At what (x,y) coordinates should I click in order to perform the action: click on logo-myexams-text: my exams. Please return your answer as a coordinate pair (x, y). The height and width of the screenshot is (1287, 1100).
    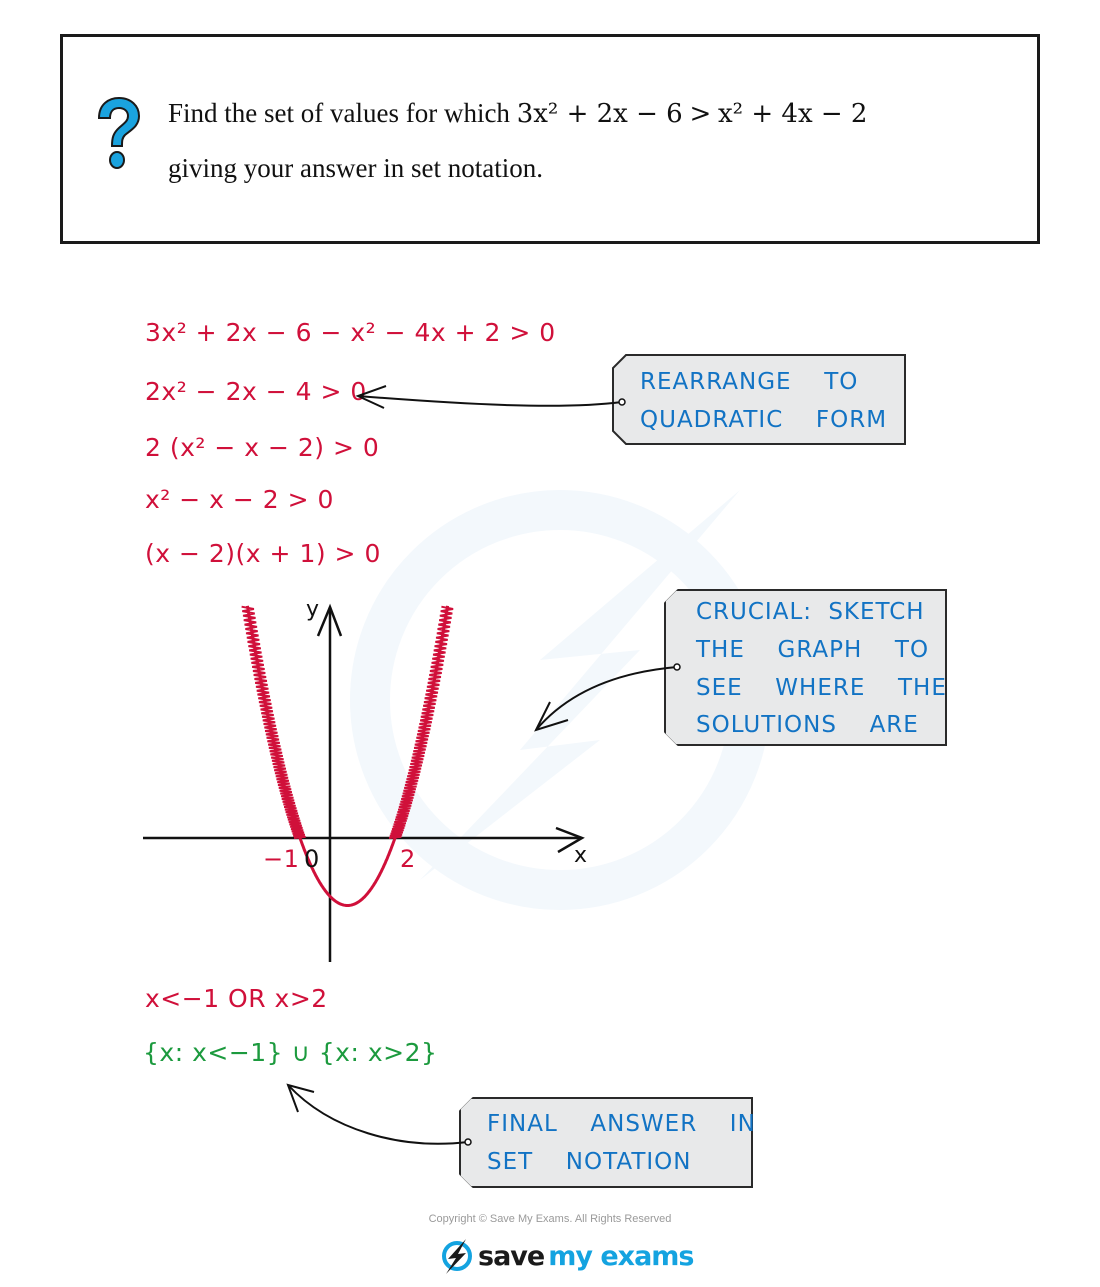
    Looking at the image, I should click on (621, 1256).